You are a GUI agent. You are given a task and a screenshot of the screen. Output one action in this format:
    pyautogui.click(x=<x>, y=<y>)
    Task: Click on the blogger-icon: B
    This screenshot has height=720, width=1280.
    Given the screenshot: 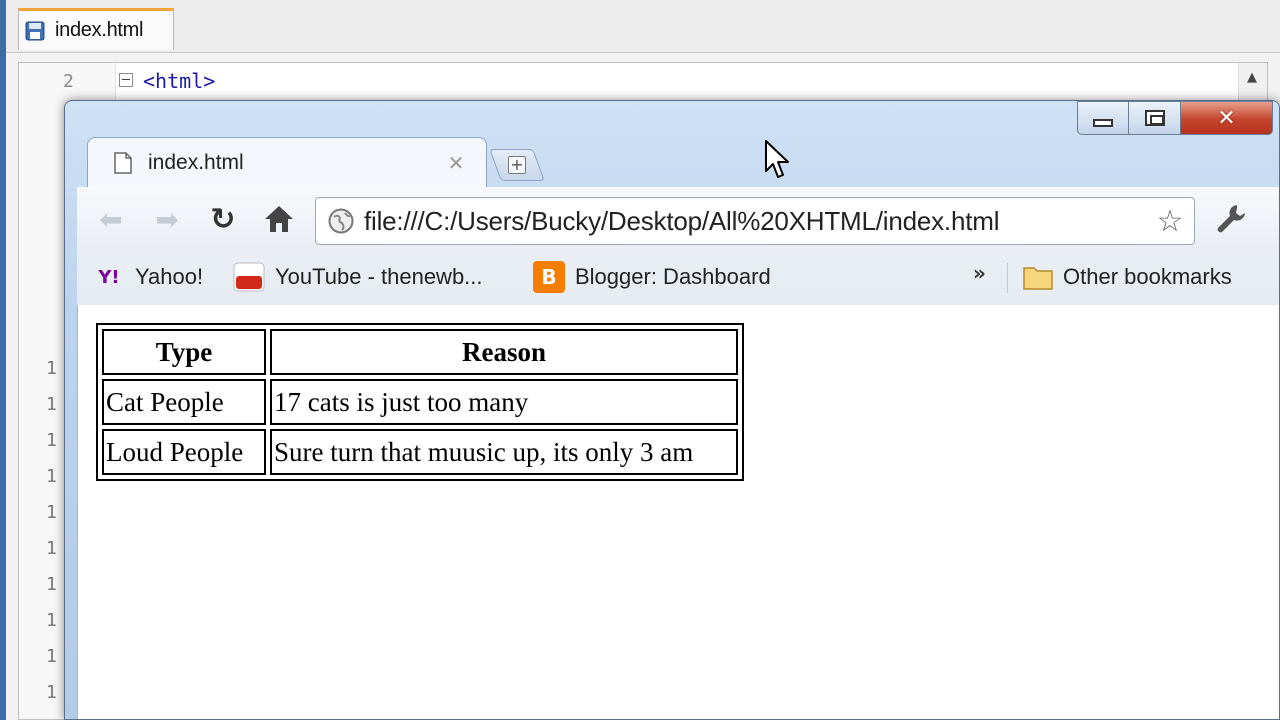 What is the action you would take?
    pyautogui.click(x=549, y=277)
    